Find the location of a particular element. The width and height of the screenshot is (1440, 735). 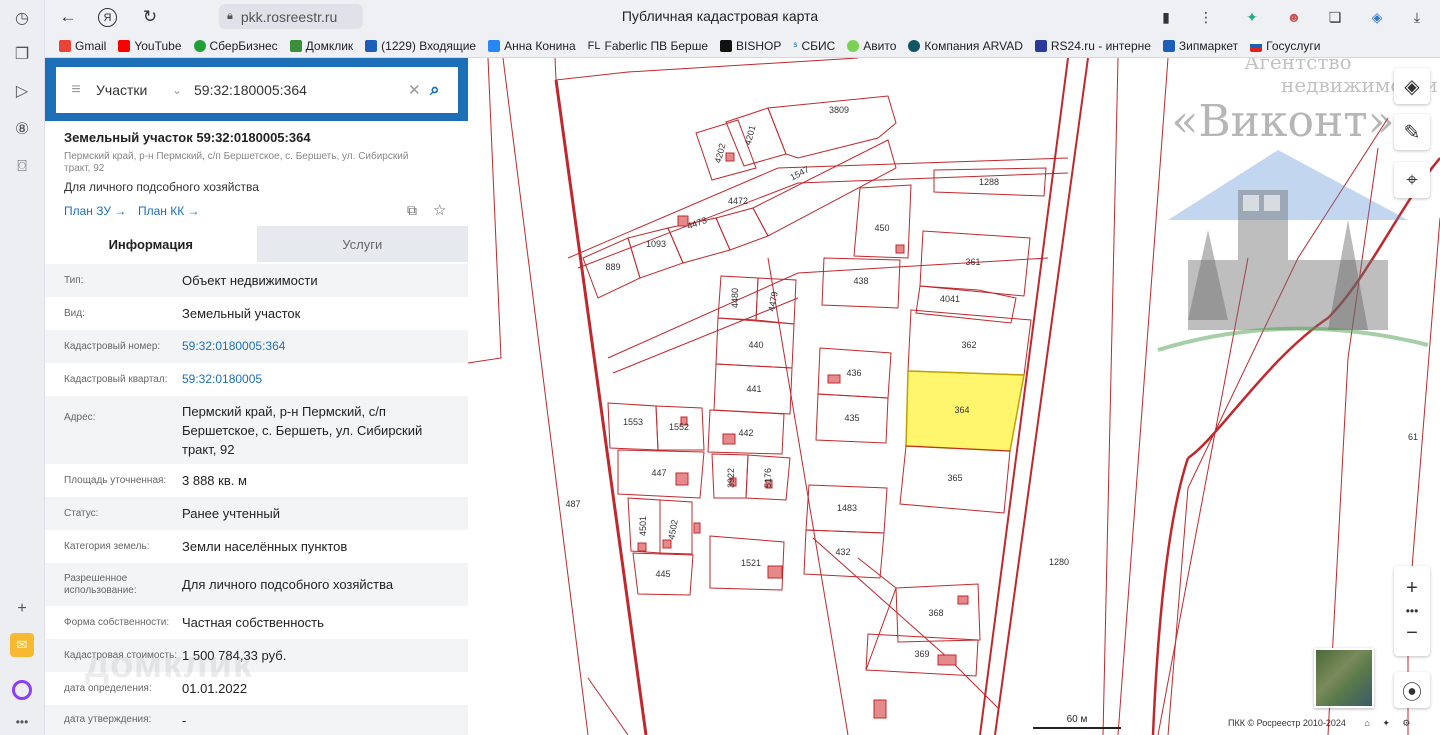

collections-icon: ❐ is located at coordinates (22, 54).